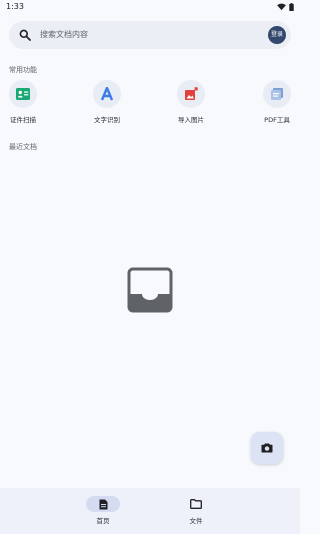 This screenshot has height=534, width=320. What do you see at coordinates (291, 7) in the screenshot?
I see `battery-icon` at bounding box center [291, 7].